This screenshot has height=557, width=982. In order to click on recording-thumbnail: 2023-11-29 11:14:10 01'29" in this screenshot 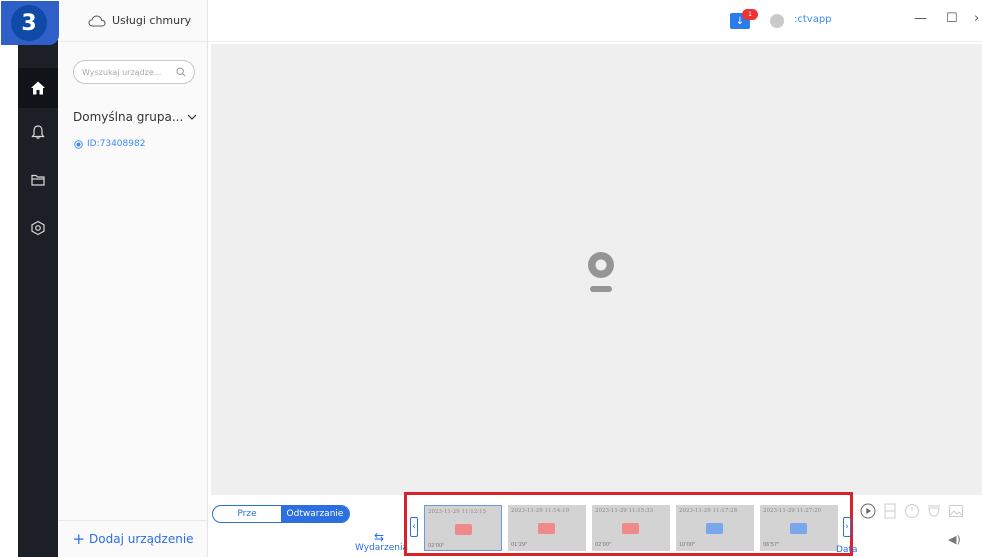, I will do `click(547, 528)`.